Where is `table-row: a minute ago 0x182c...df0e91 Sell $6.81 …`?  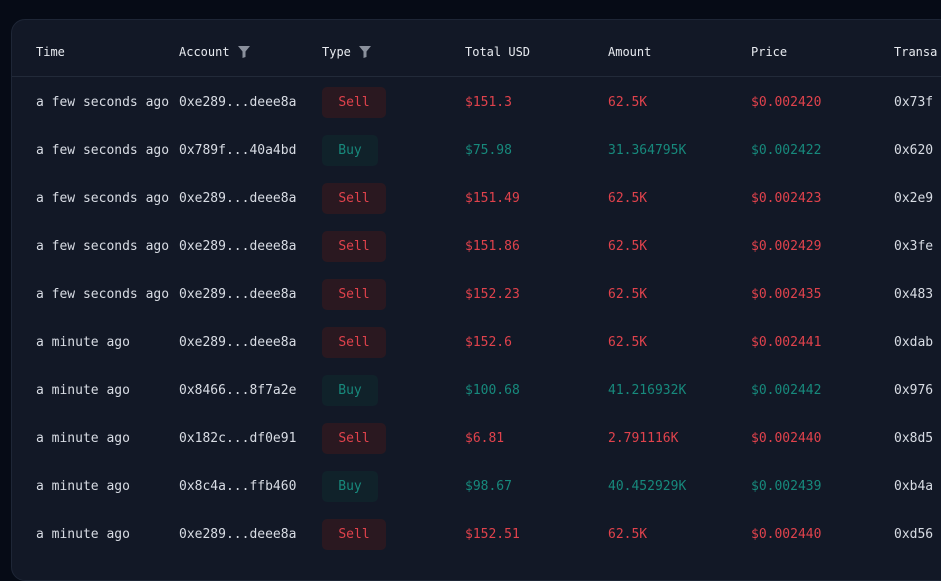
table-row: a minute ago 0x182c...df0e91 Sell $6.81 … is located at coordinates (476, 438).